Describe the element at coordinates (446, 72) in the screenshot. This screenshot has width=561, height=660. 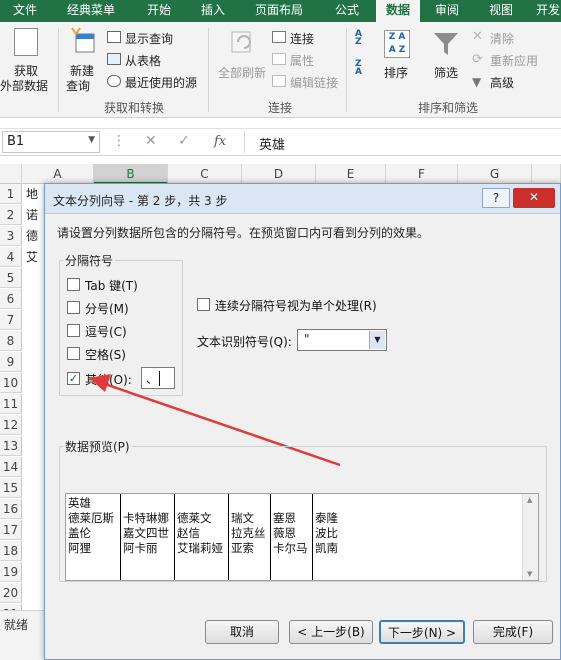
I see `filter-button: 筛选` at that location.